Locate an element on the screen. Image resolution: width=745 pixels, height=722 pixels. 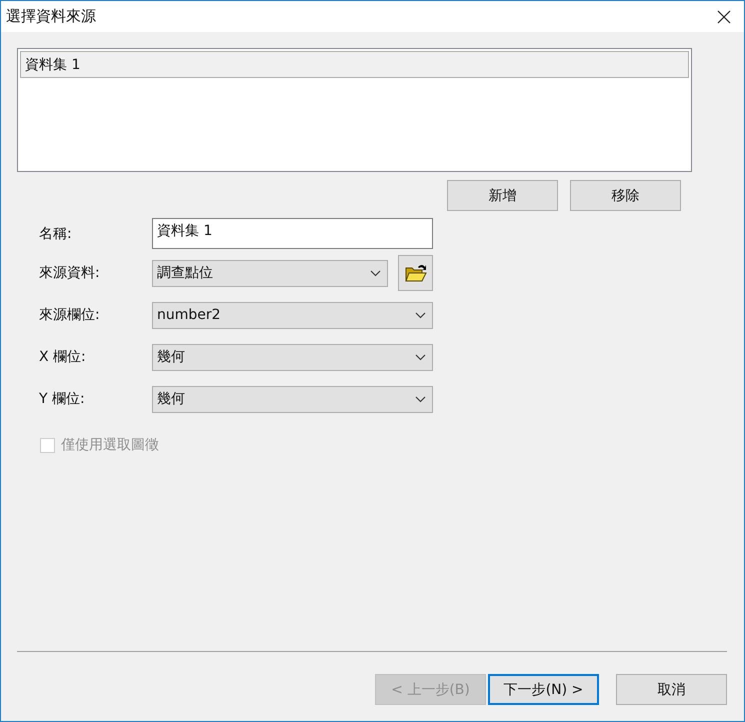
dialog-button: 新增 is located at coordinates (502, 195).